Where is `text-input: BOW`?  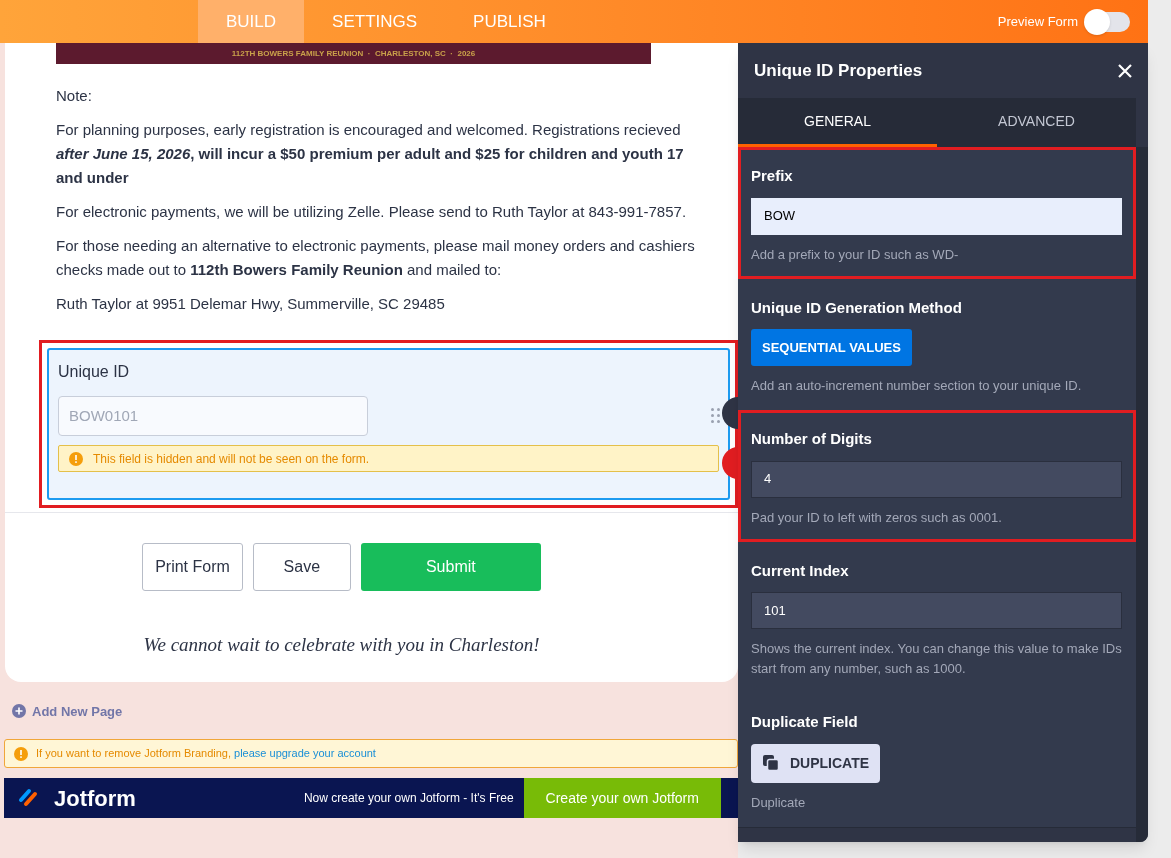 text-input: BOW is located at coordinates (936, 216).